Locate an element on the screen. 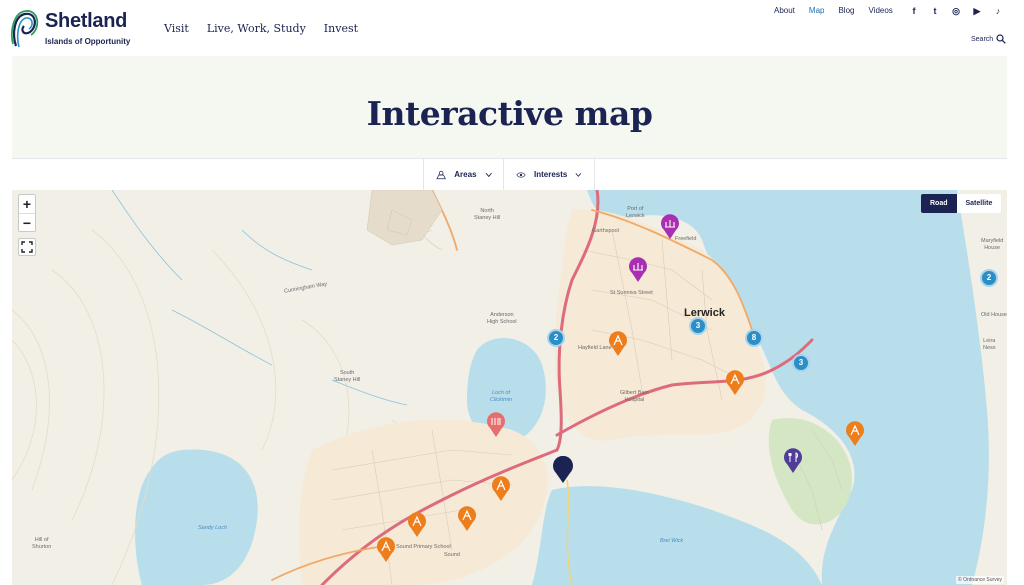 The image size is (1024, 585). brand-logo: Shetland Islands of Opportunity is located at coordinates (70, 29).